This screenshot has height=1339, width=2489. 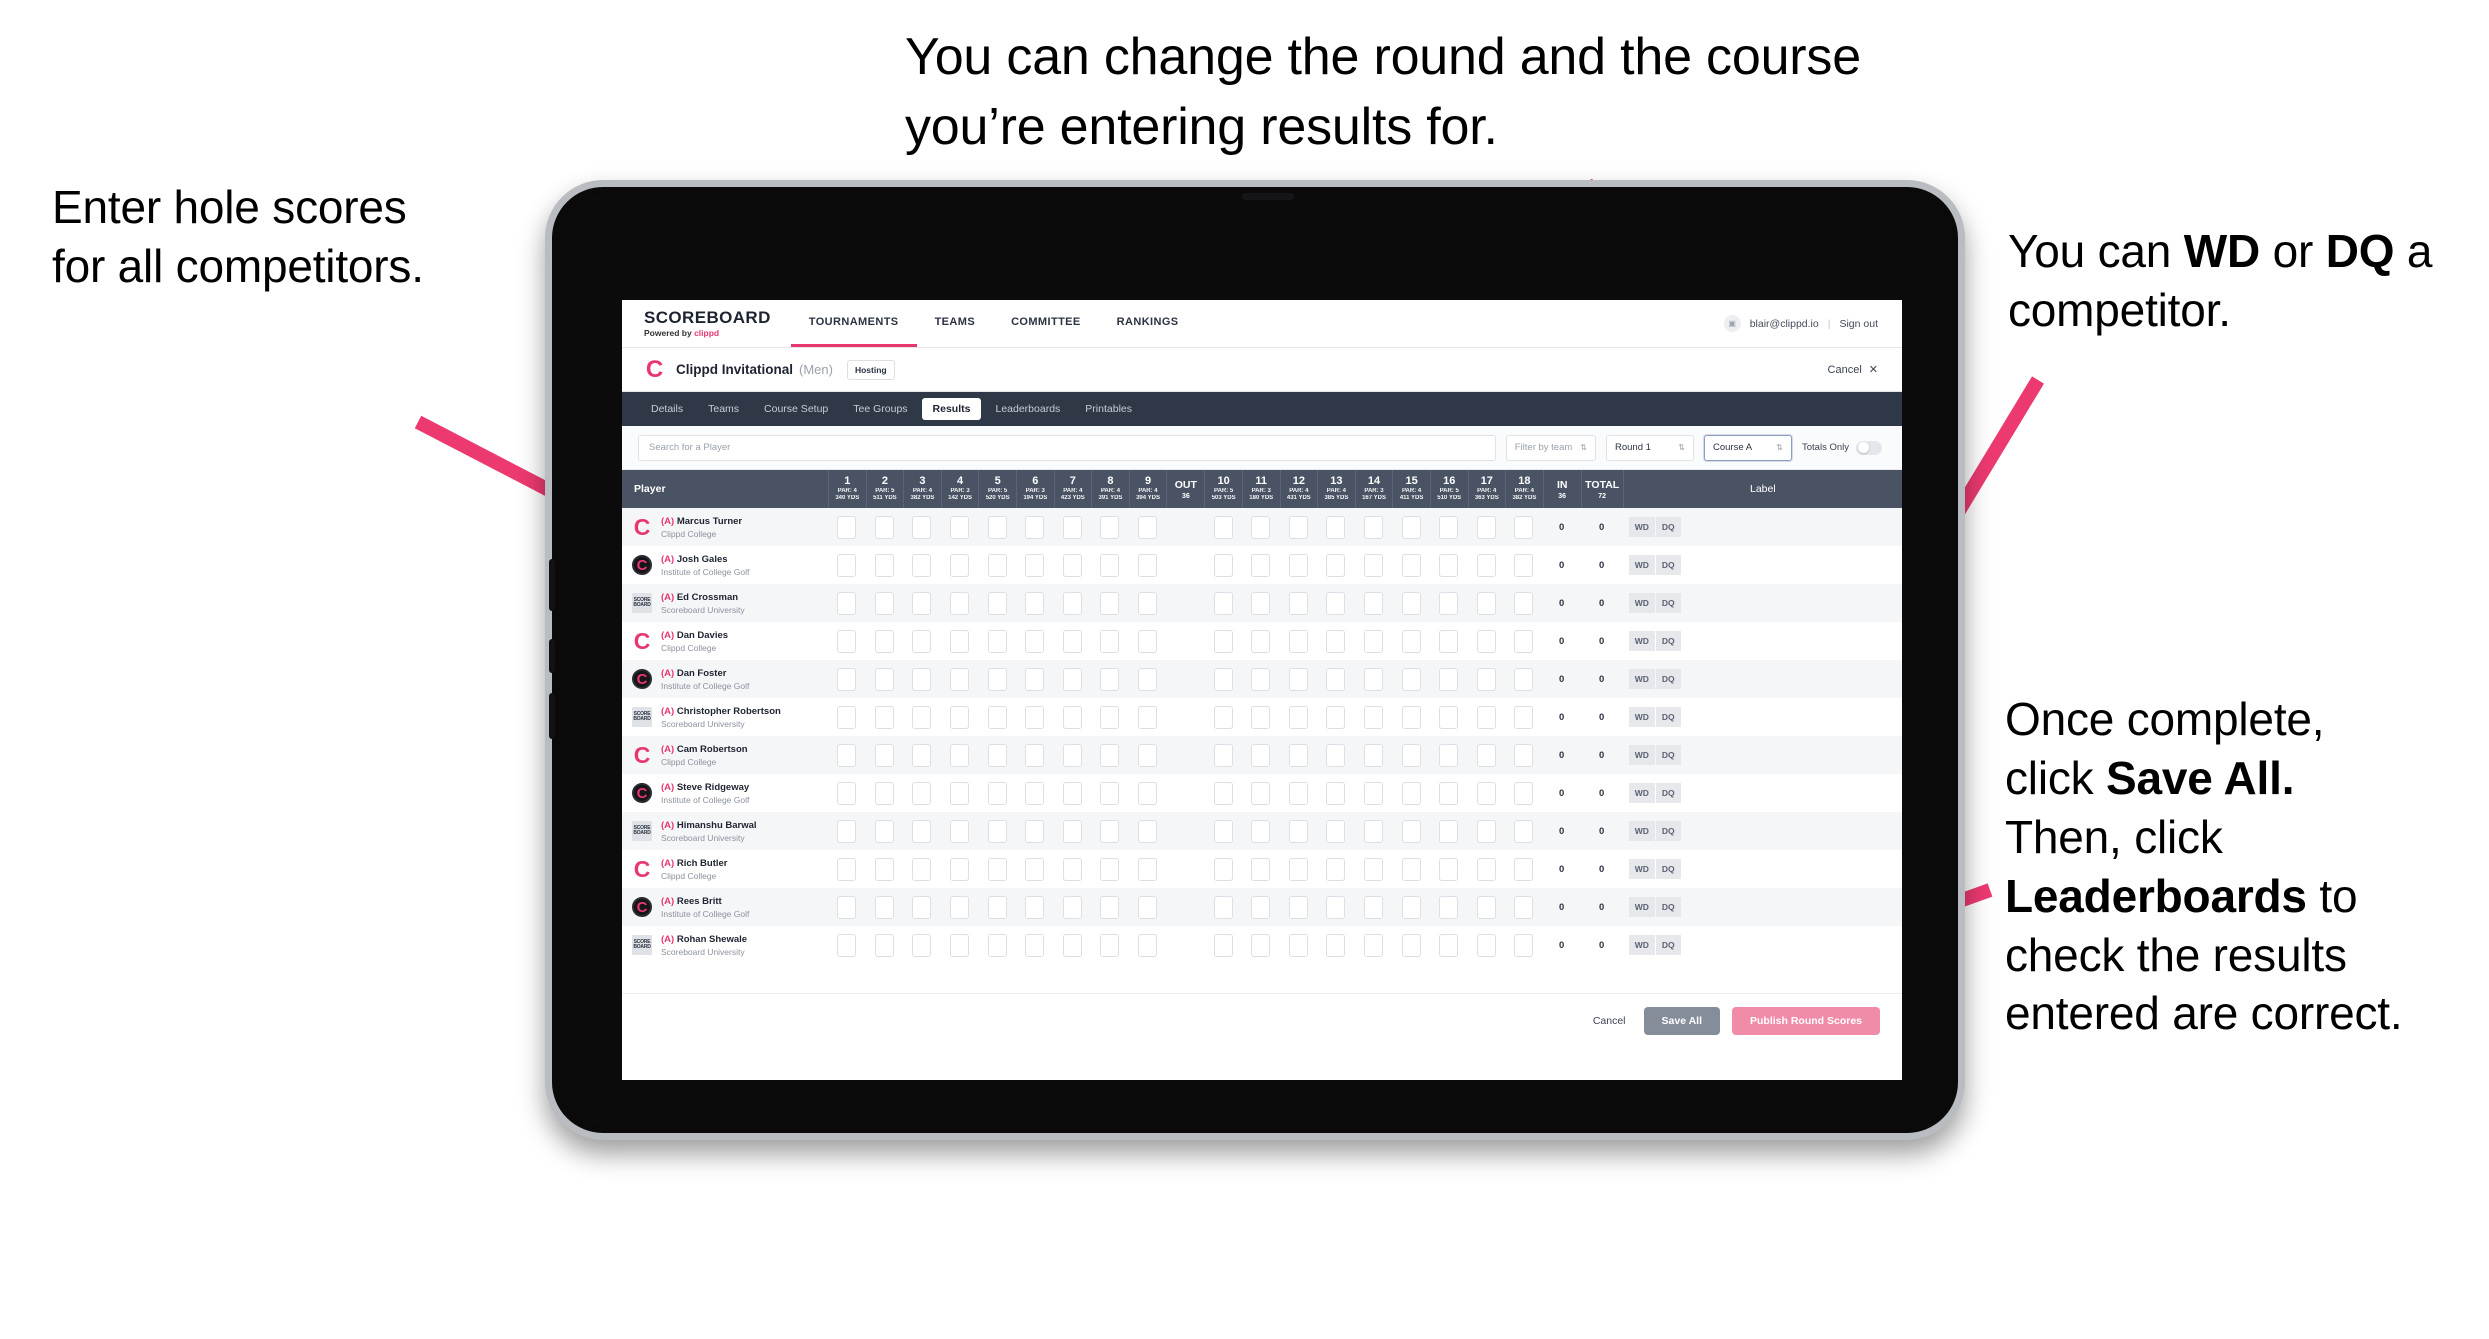 I want to click on close-x-icon: ✕, so click(x=1873, y=369).